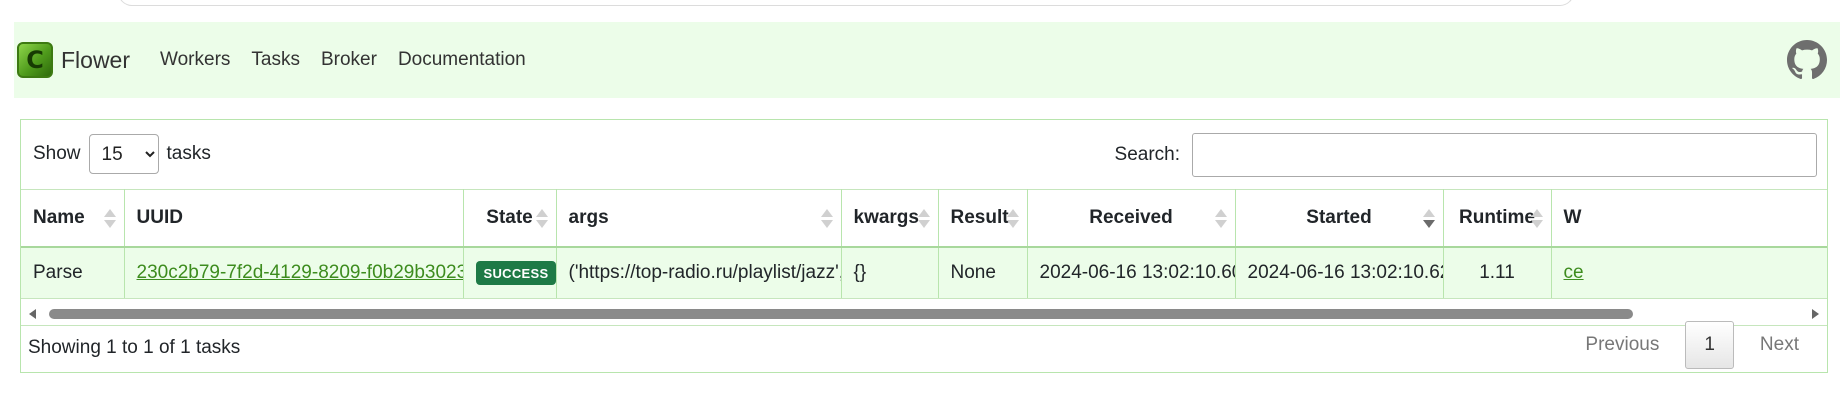 The image size is (1840, 407). Describe the element at coordinates (841, 314) in the screenshot. I see `scrollbar-thumb` at that location.